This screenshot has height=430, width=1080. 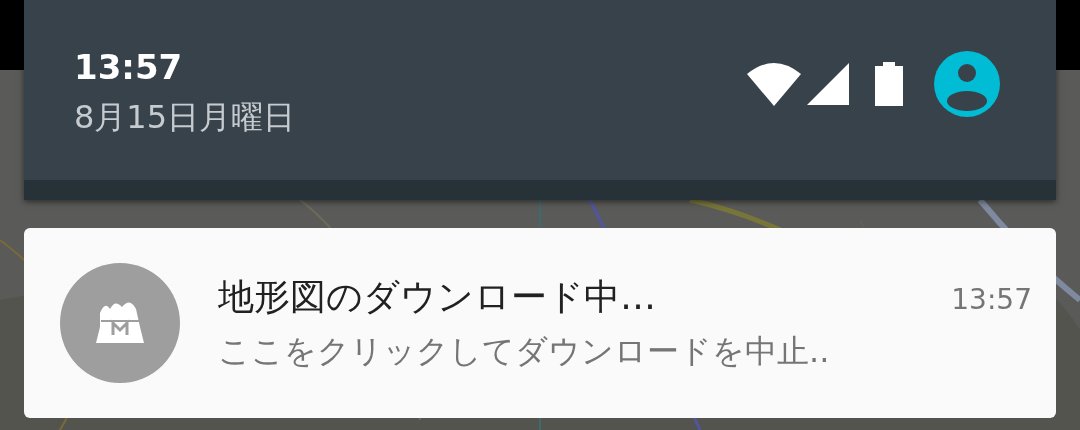 I want to click on notification-time: 13:57, so click(x=991, y=299).